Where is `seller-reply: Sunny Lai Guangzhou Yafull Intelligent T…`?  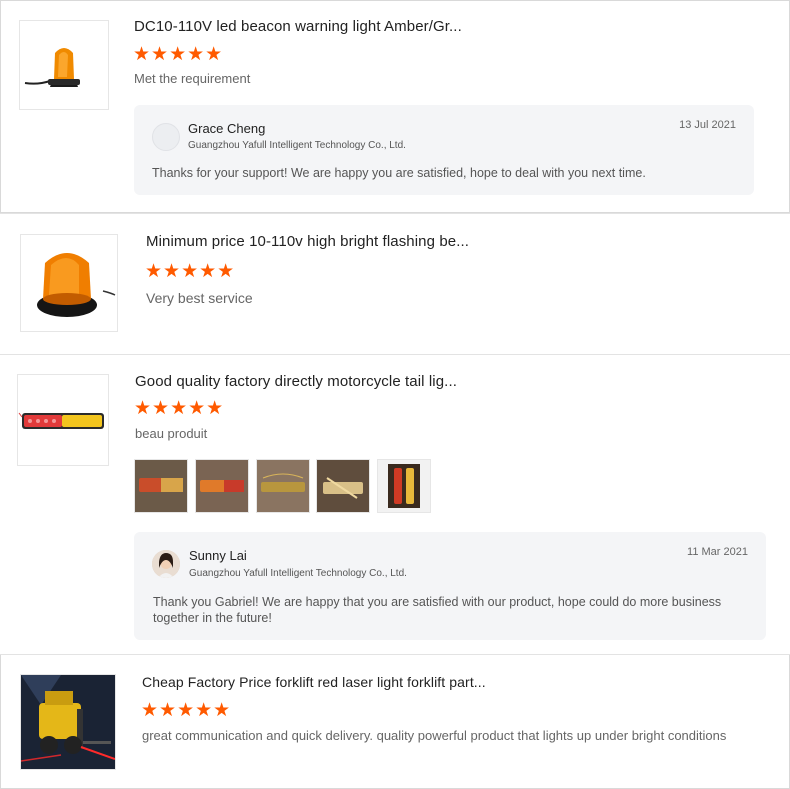
seller-reply: Sunny Lai Guangzhou Yafull Intelligent T… is located at coordinates (450, 586).